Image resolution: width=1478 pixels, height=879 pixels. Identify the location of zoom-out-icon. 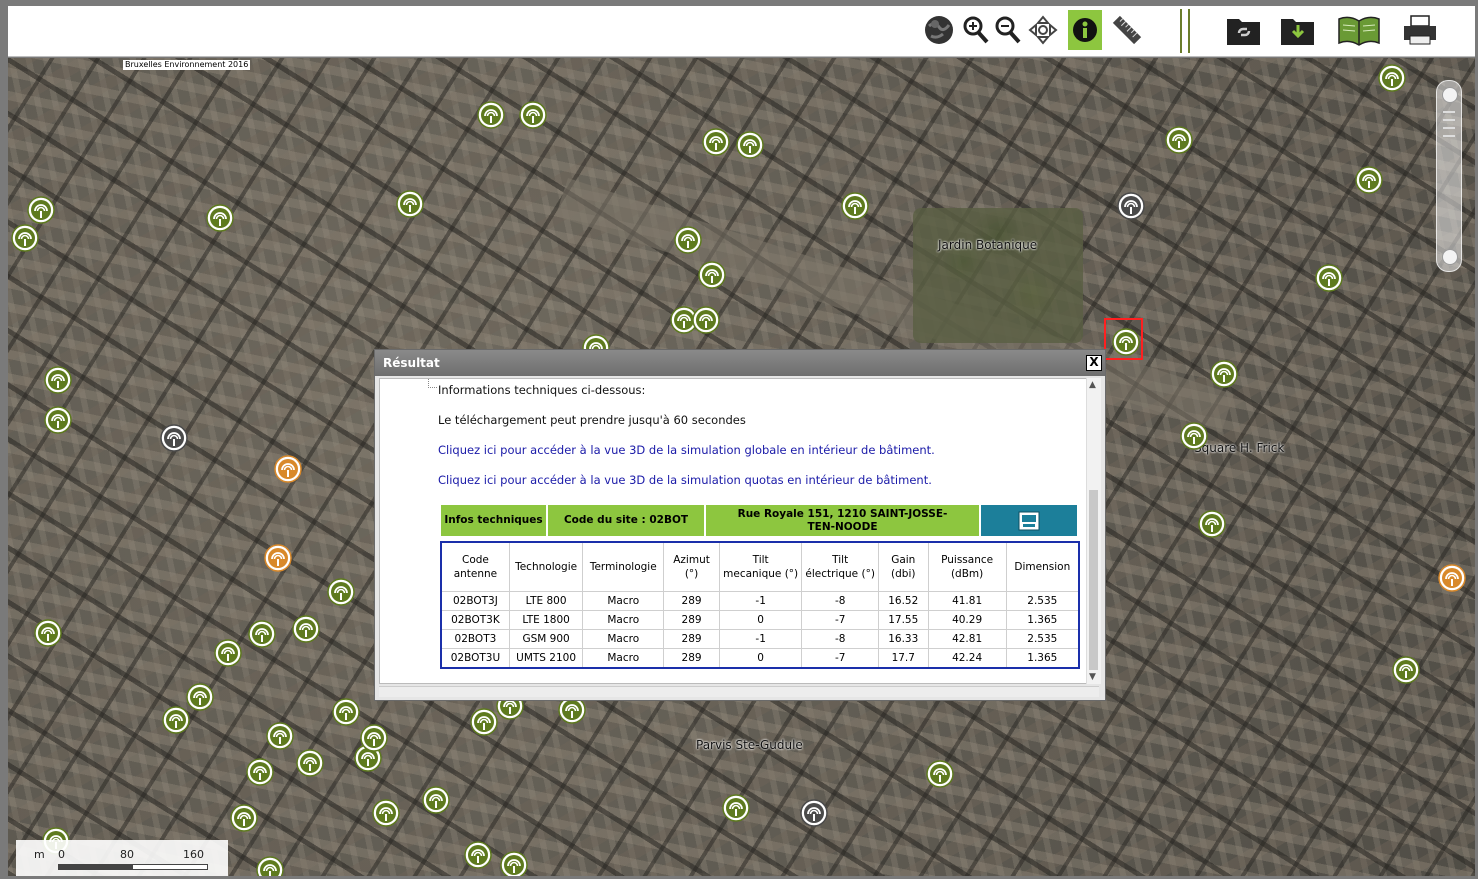
(1008, 30).